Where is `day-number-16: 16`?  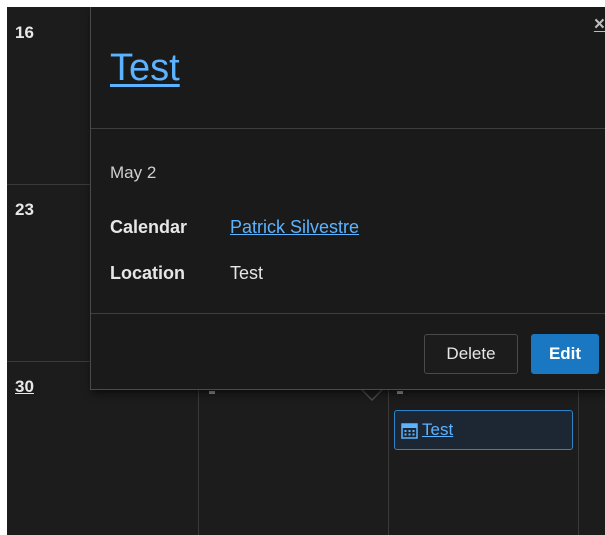 day-number-16: 16 is located at coordinates (24, 33).